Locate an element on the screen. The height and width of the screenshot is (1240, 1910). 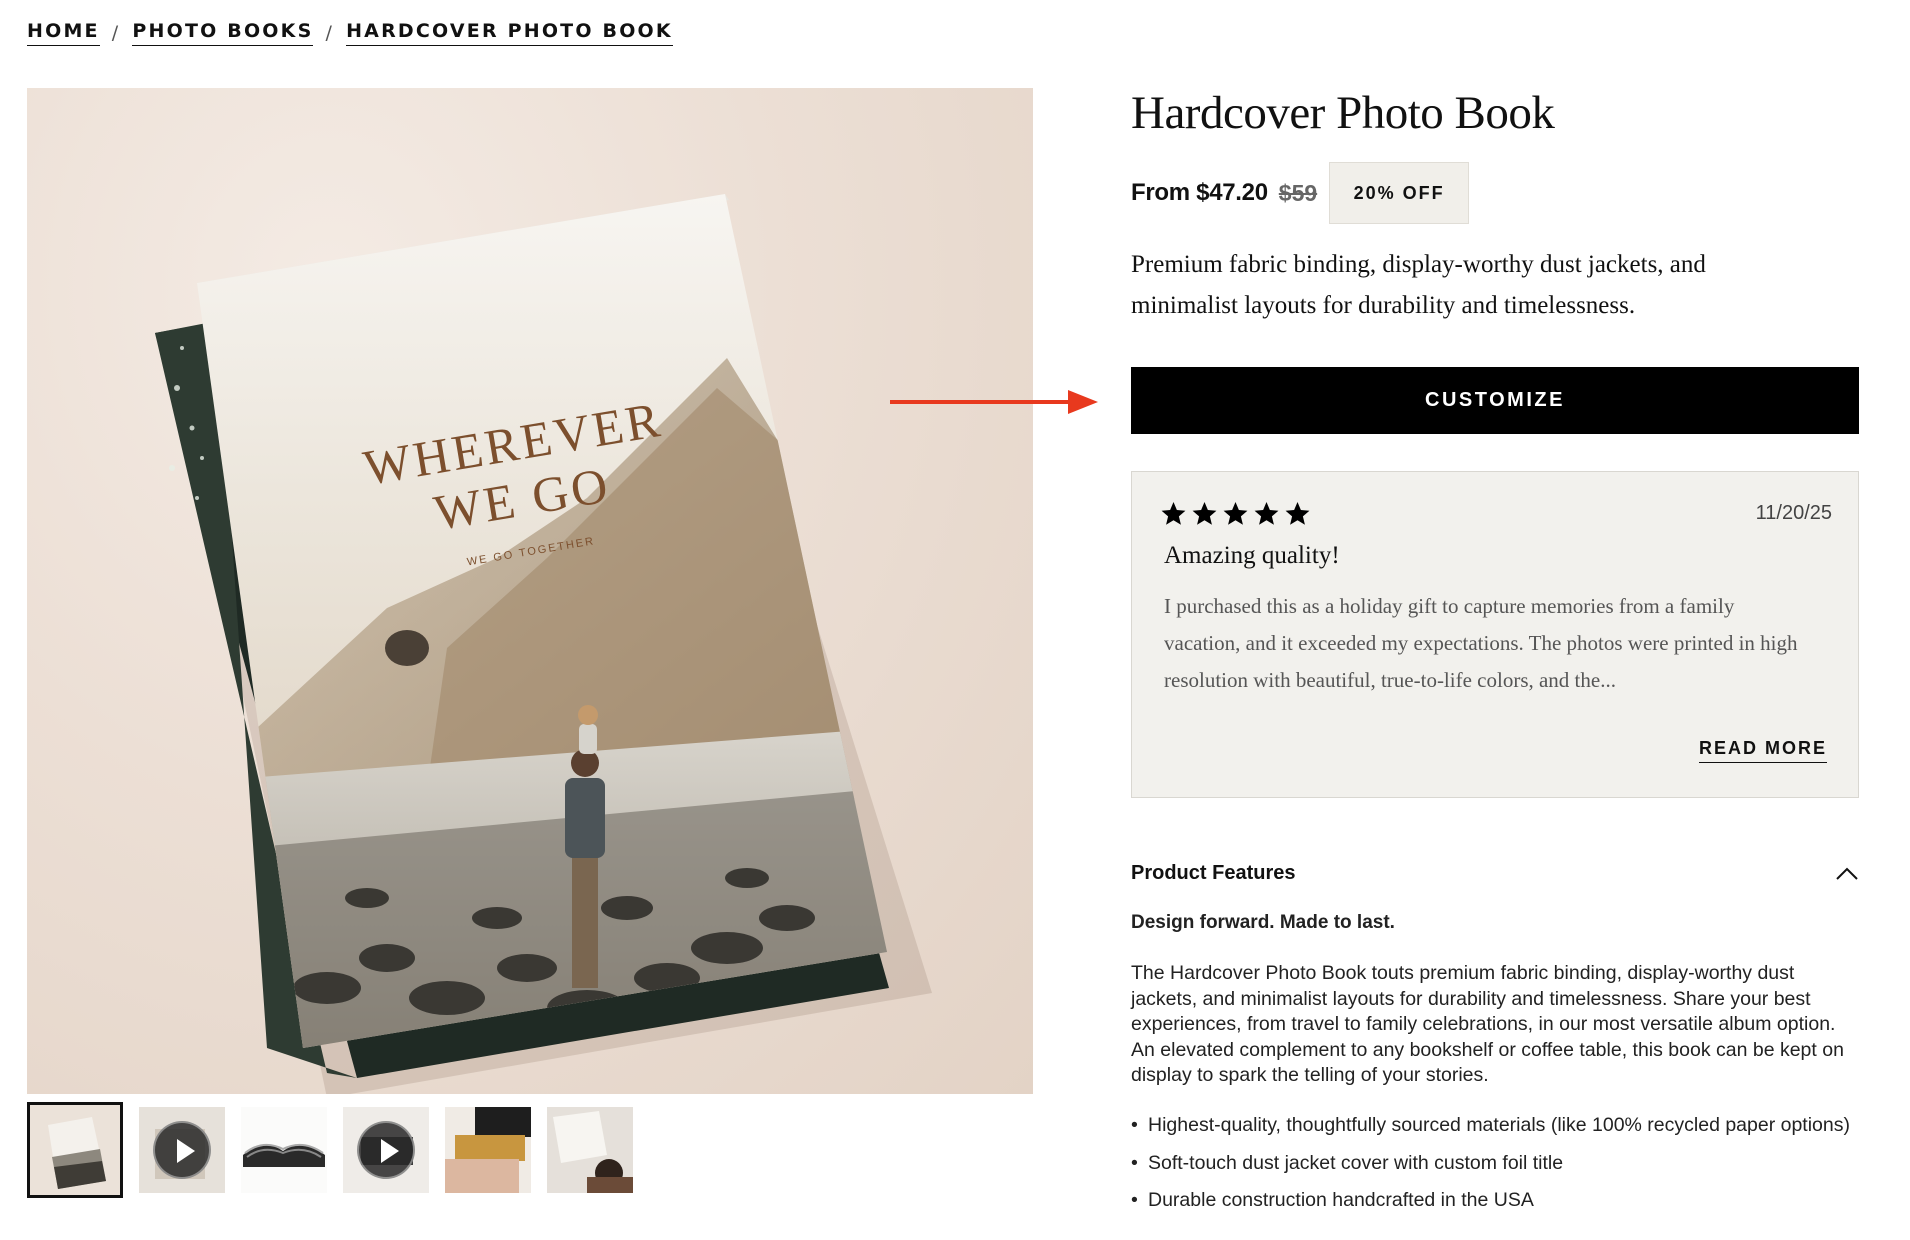
thumb-open-book is located at coordinates (284, 1150).